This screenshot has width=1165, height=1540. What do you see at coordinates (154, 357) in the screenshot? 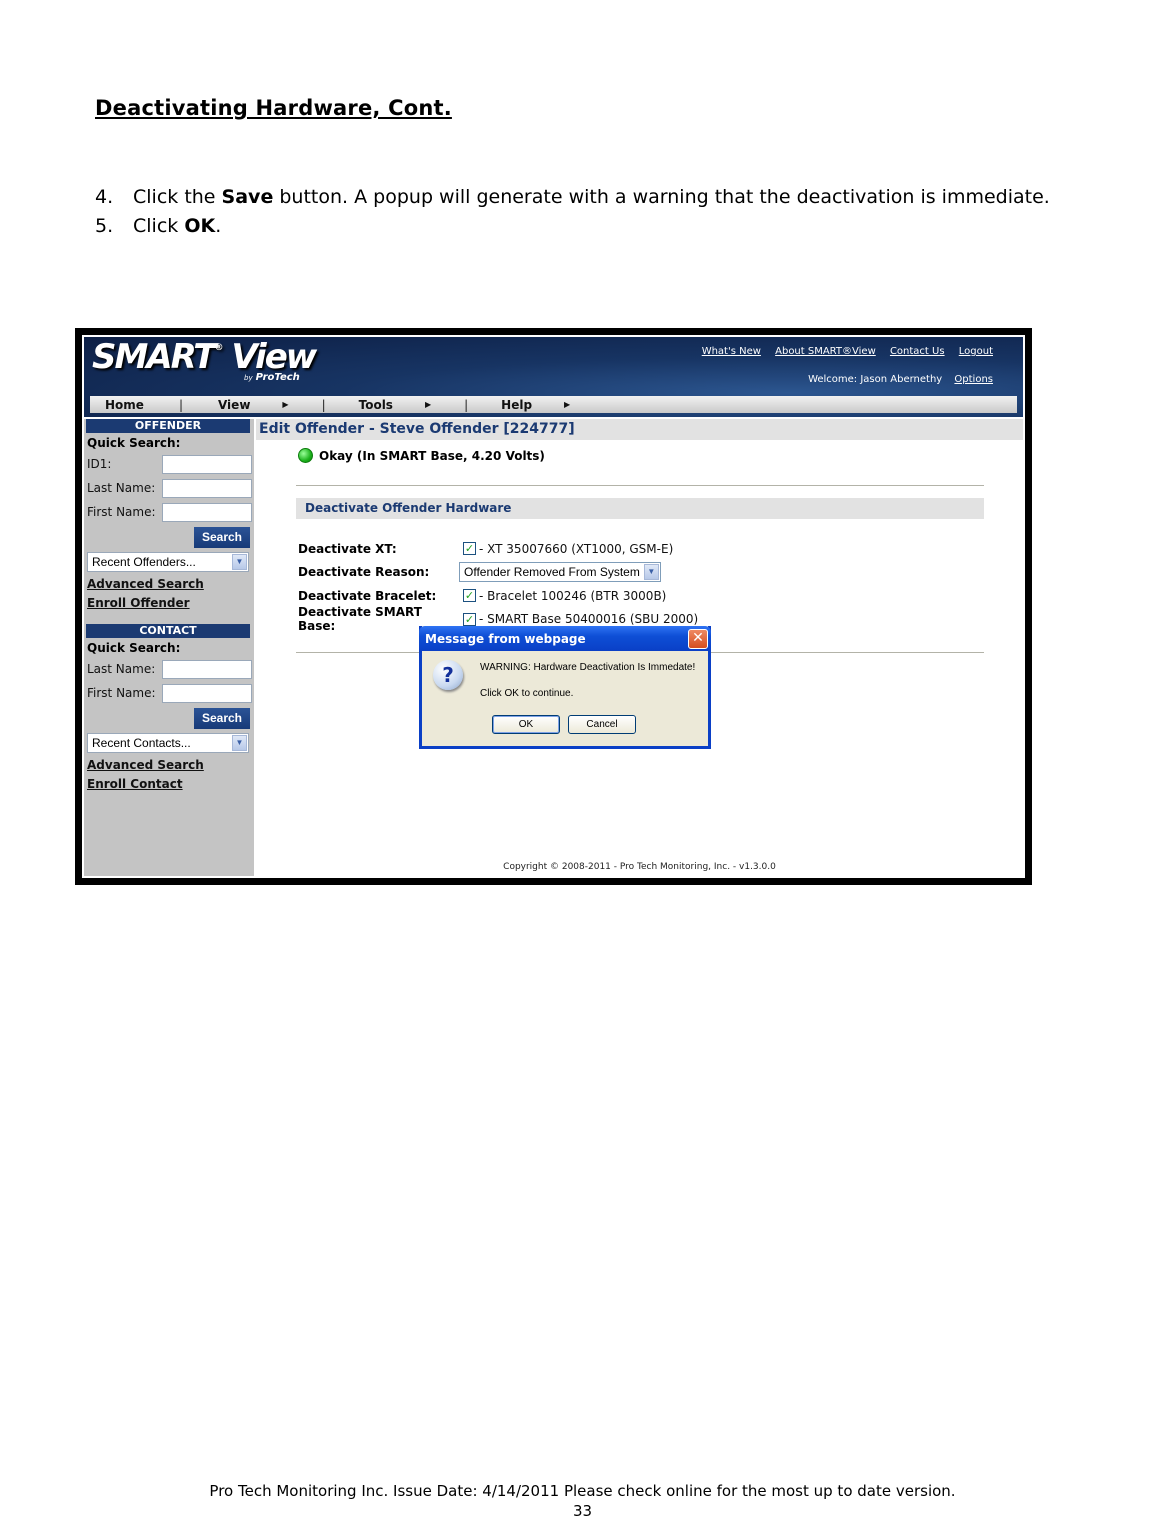
I see `logo-smart: SMART` at bounding box center [154, 357].